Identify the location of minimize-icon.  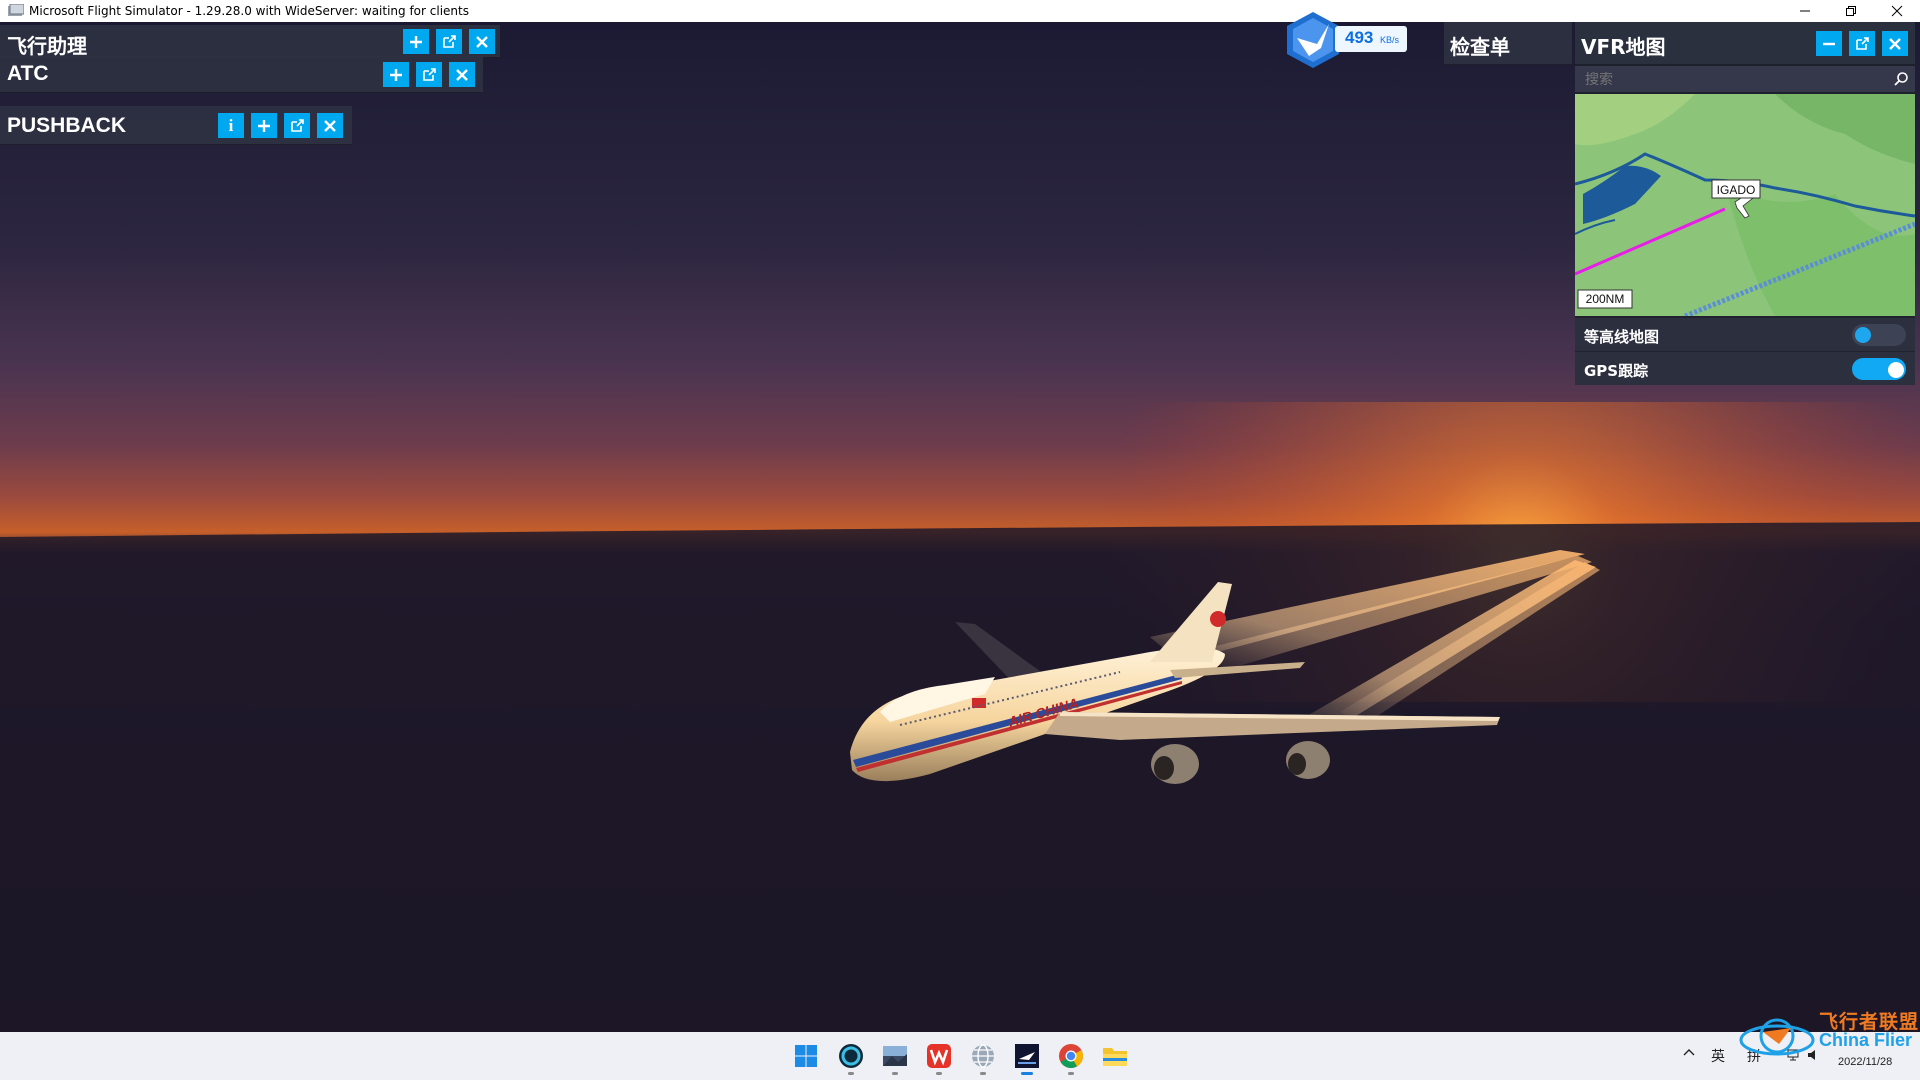
(1805, 11).